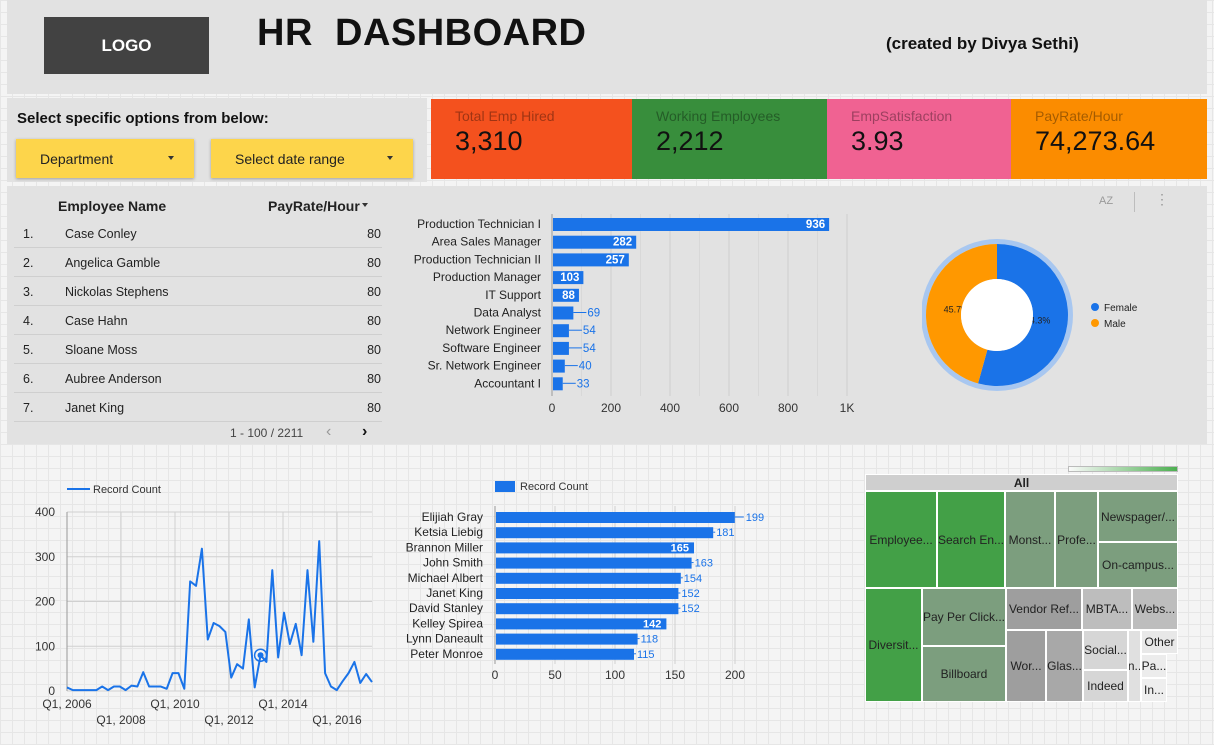 The height and width of the screenshot is (745, 1214). What do you see at coordinates (28, 263) in the screenshot?
I see `row-number: 2.` at bounding box center [28, 263].